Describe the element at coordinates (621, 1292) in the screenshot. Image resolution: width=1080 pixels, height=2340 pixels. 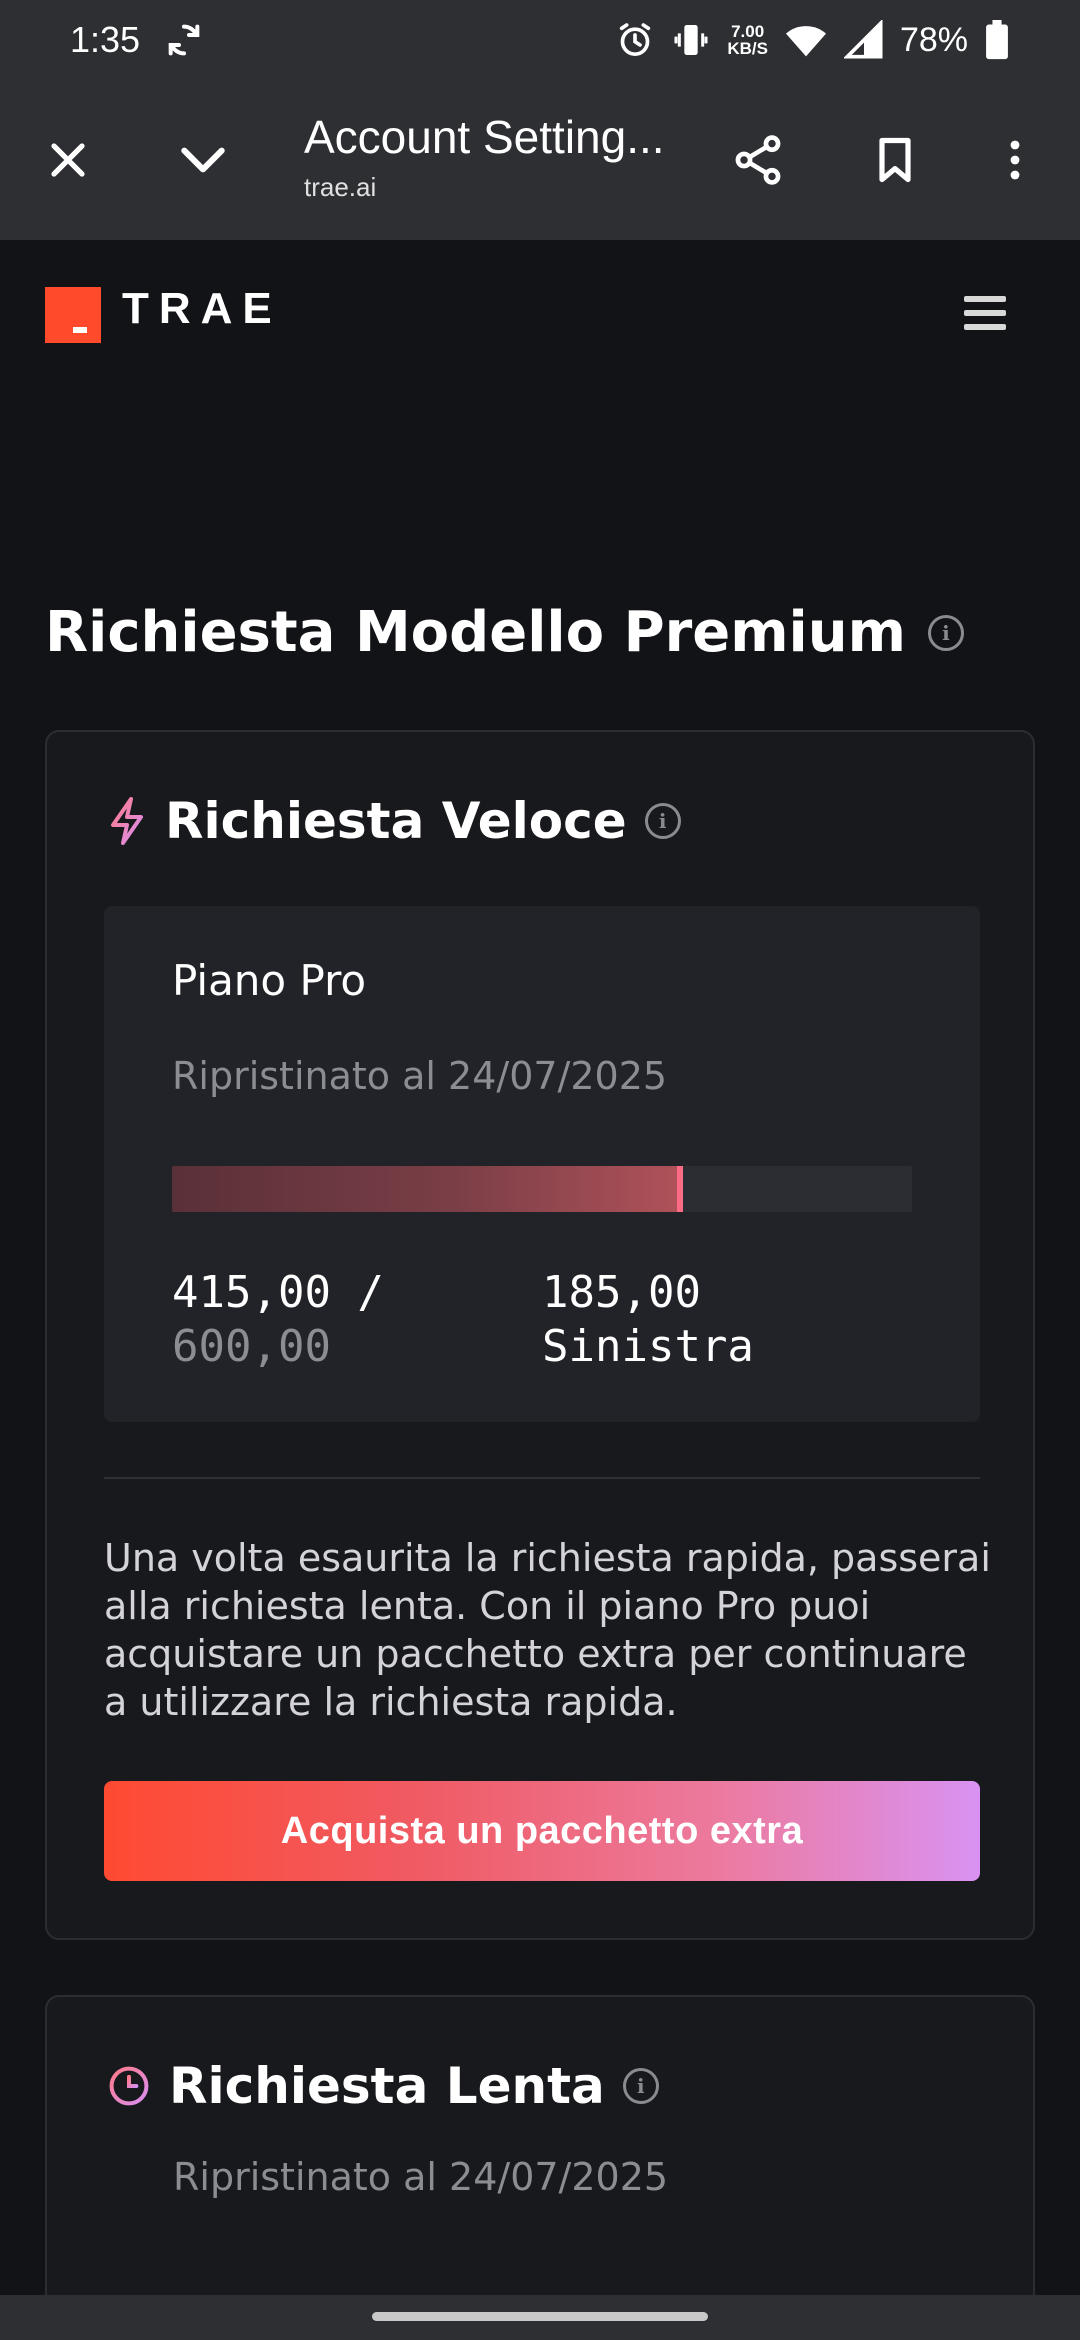
I see `remaining-value: 185,00` at that location.